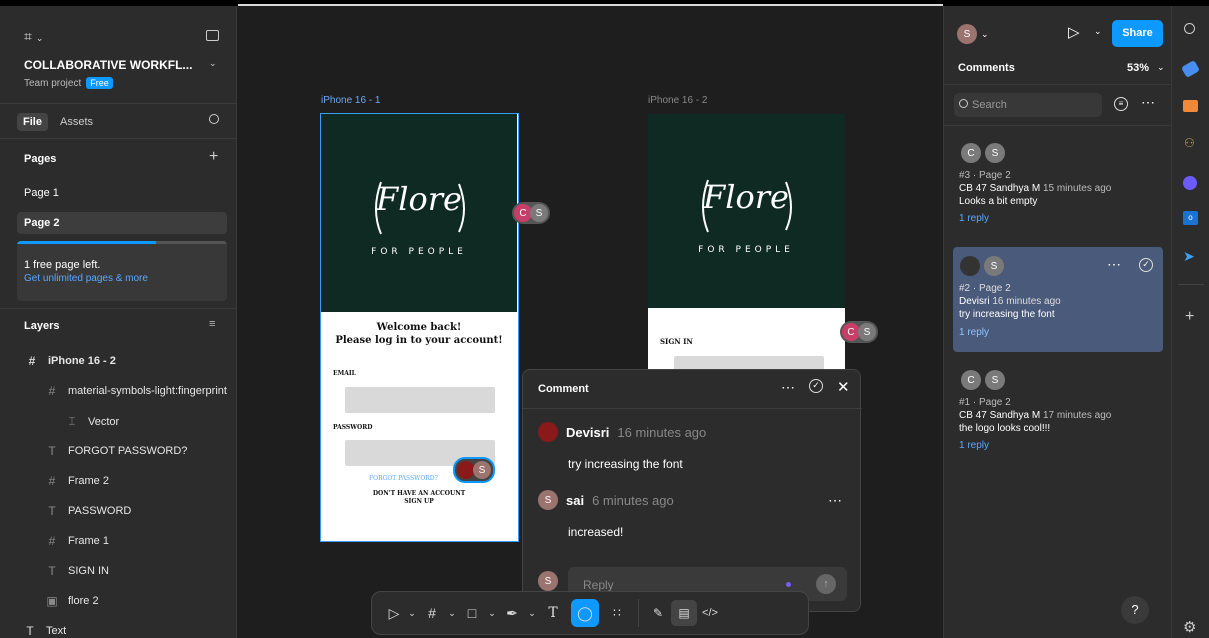 The image size is (1209, 638). Describe the element at coordinates (684, 613) in the screenshot. I see `design-mode-icon: ▤` at that location.